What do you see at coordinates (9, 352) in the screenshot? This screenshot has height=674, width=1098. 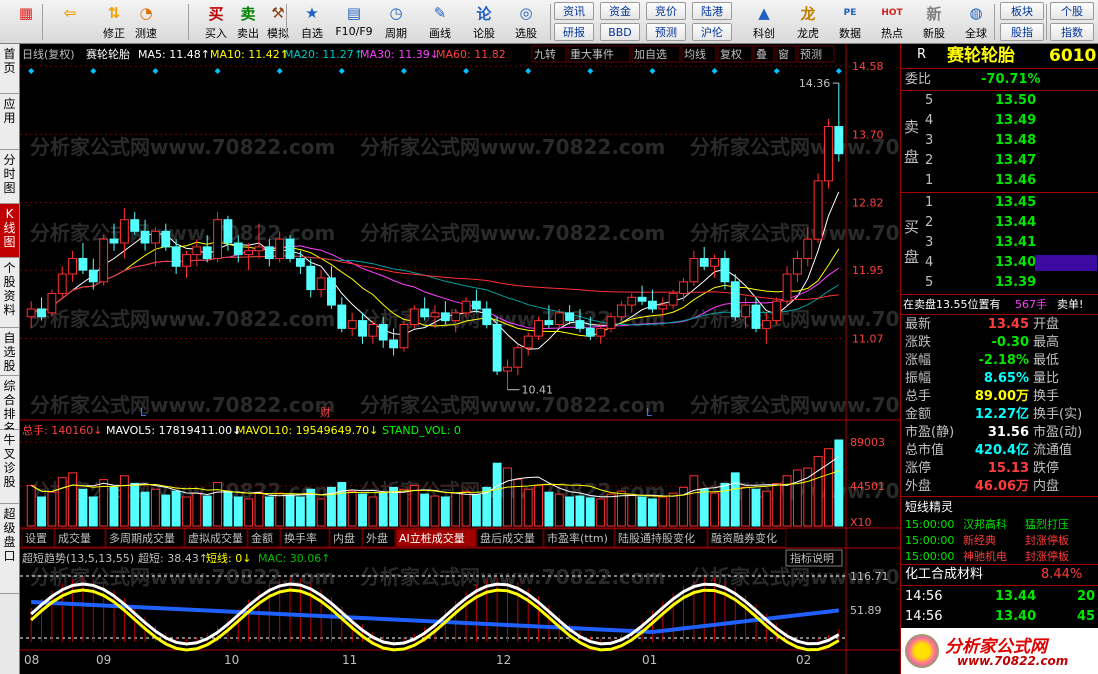 I see `left-tab-5: 自选股` at bounding box center [9, 352].